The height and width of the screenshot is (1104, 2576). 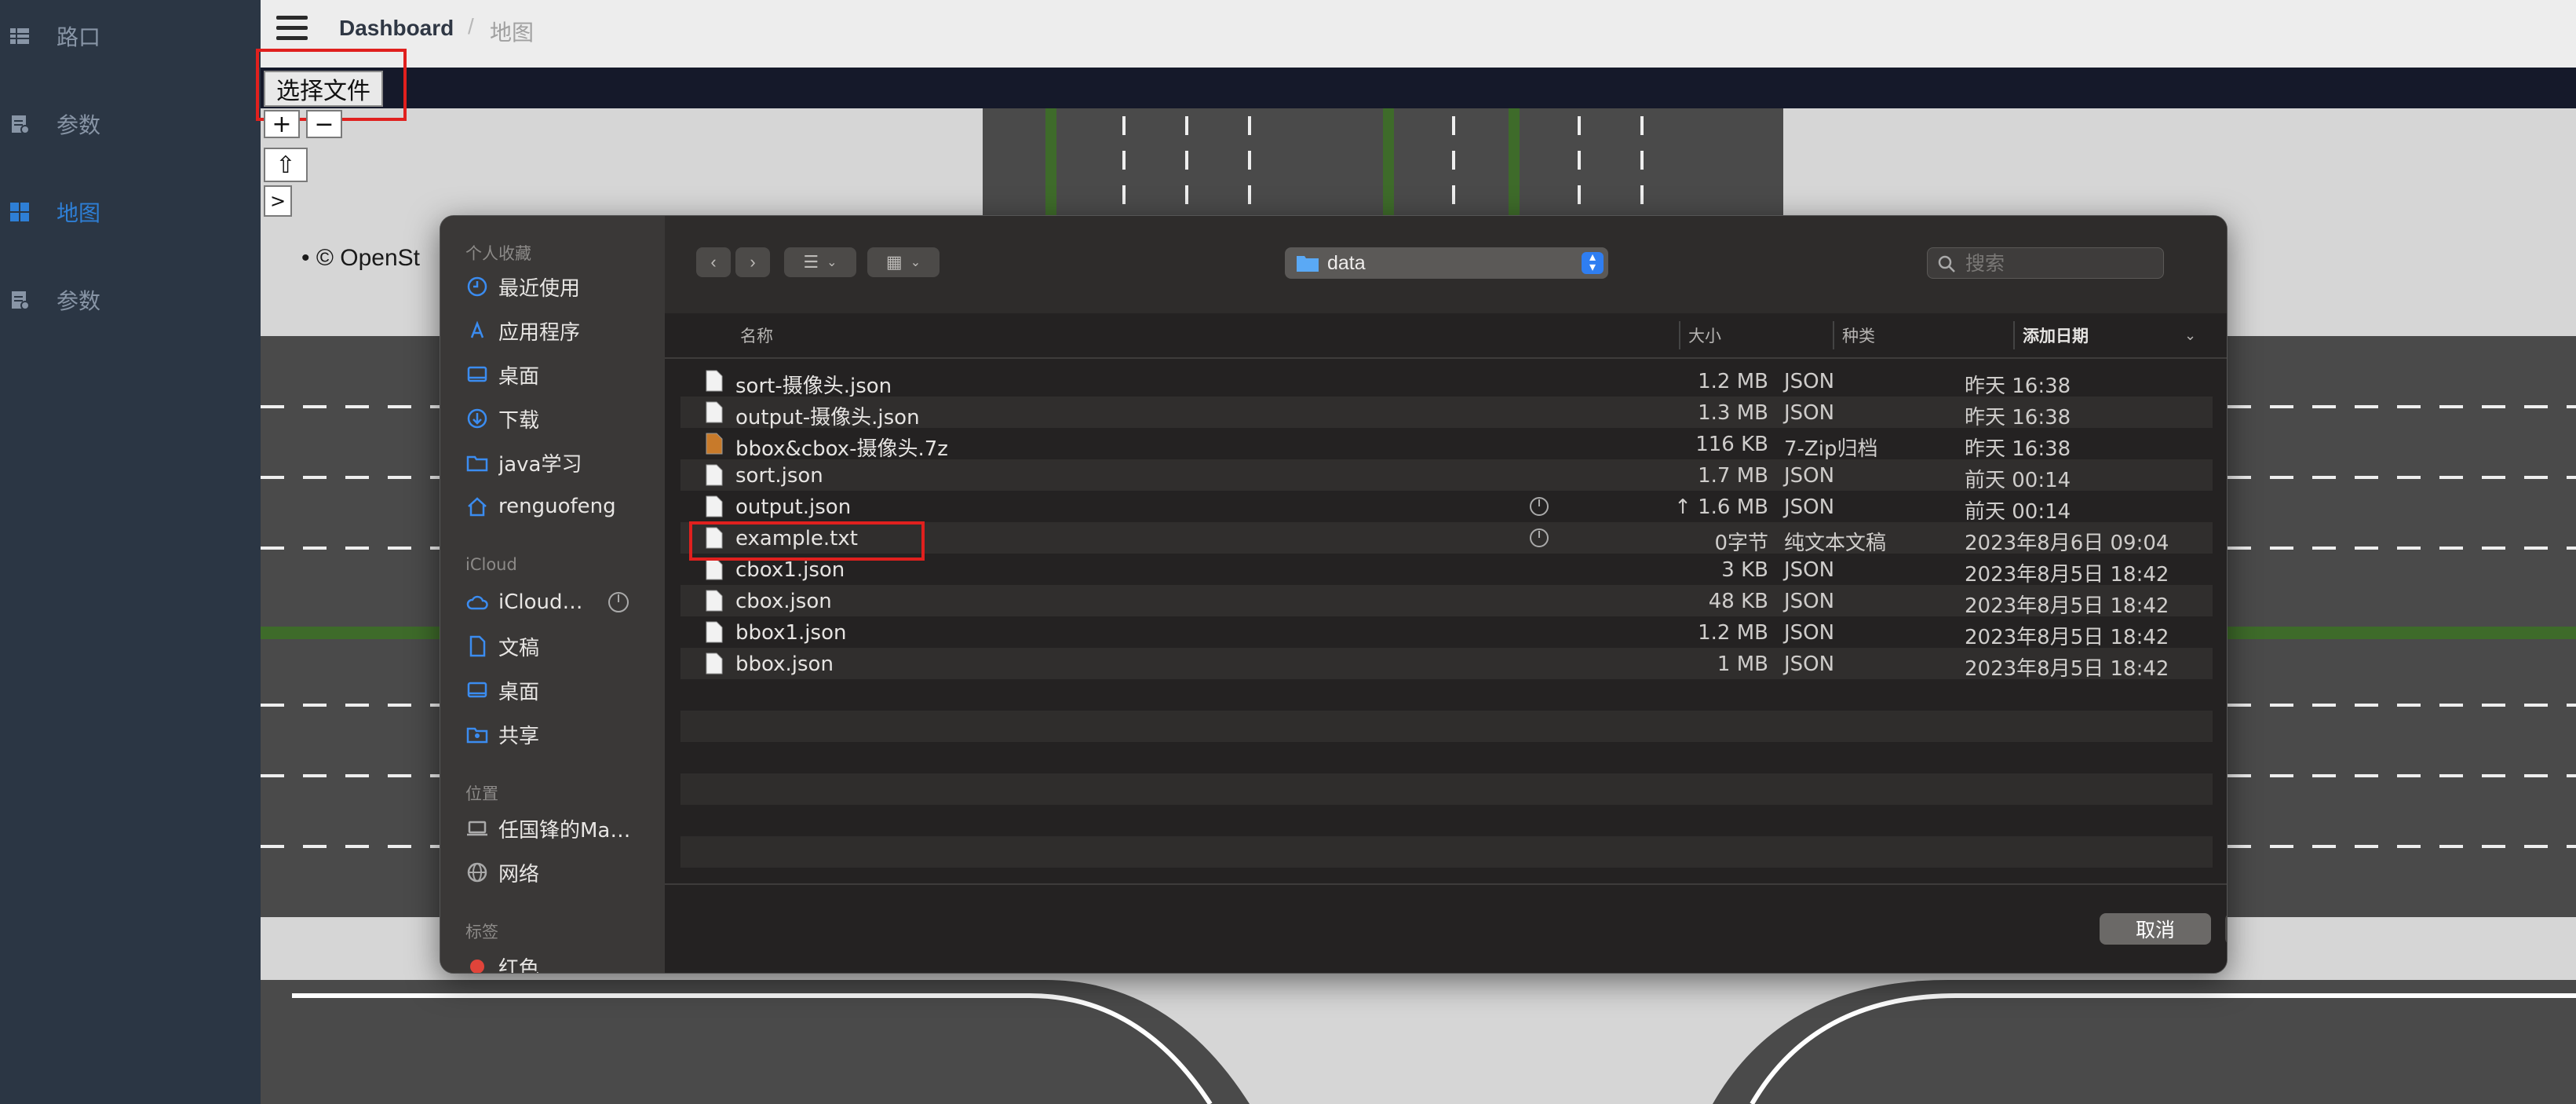 I want to click on map-attribution: • © OpenSt, so click(x=361, y=258).